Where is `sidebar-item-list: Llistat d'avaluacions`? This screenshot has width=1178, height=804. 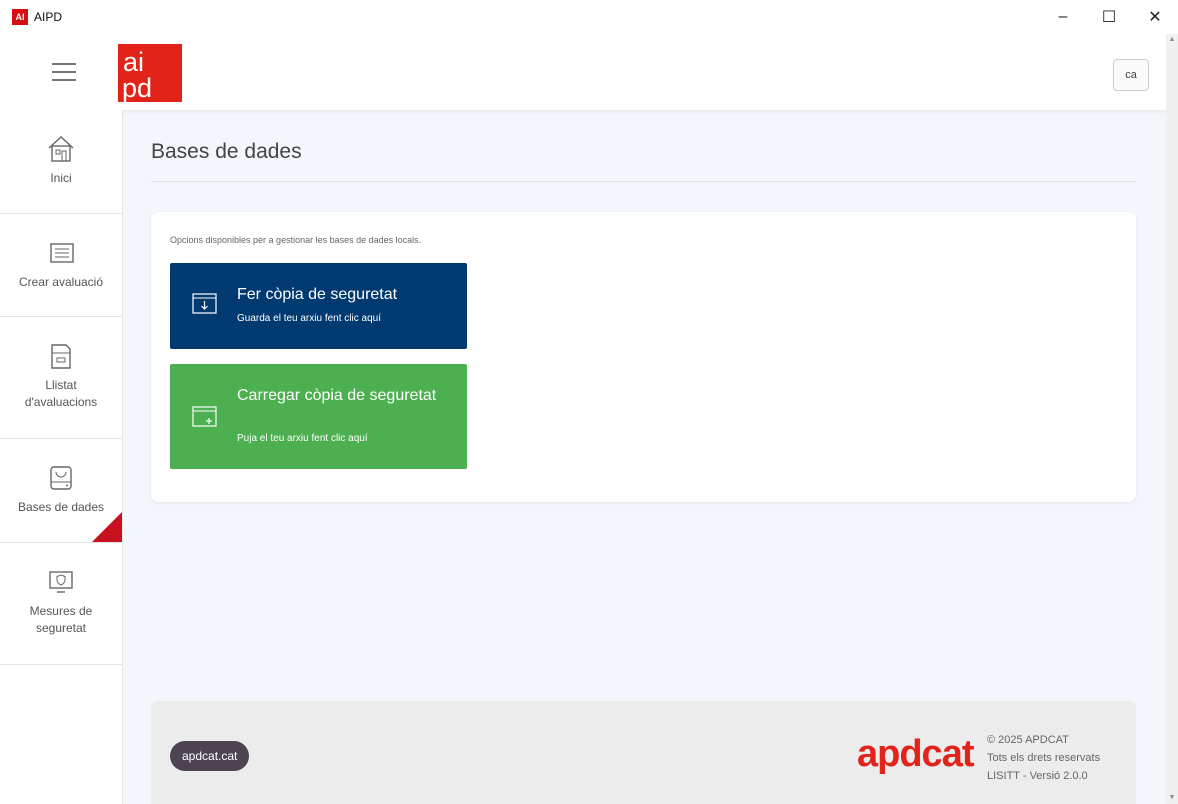 sidebar-item-list: Llistat d'avaluacions is located at coordinates (61, 378).